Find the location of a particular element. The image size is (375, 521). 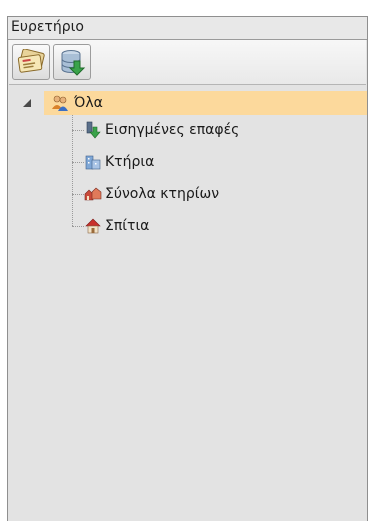

database-import-icon is located at coordinates (73, 63).